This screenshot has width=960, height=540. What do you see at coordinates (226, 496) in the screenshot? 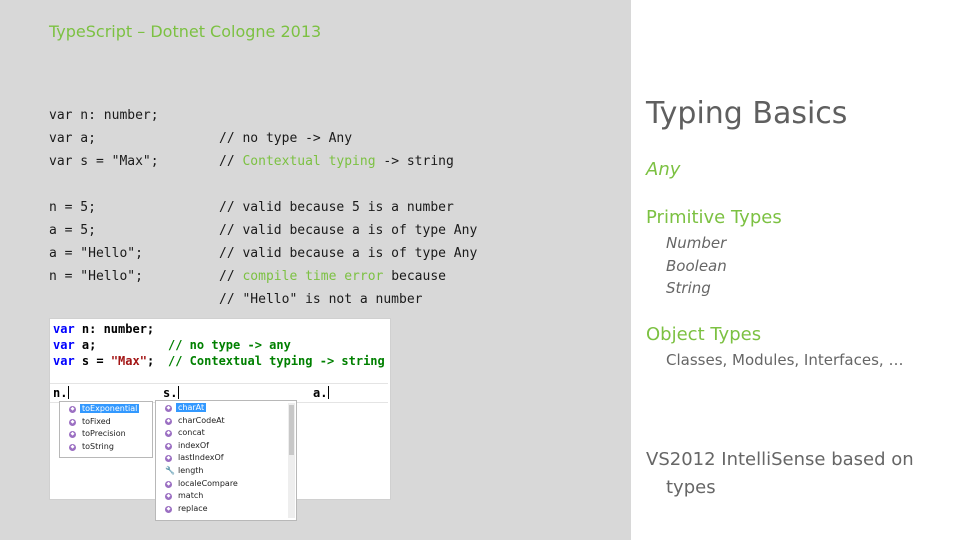
I see `completion-item: ◆ match` at bounding box center [226, 496].